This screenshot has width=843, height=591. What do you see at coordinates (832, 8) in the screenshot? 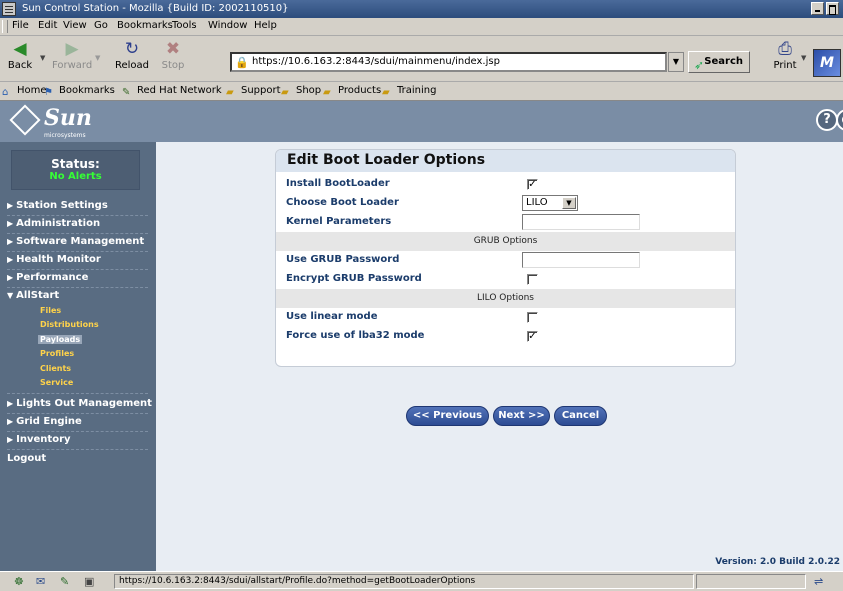
I see `maximize-button` at bounding box center [832, 8].